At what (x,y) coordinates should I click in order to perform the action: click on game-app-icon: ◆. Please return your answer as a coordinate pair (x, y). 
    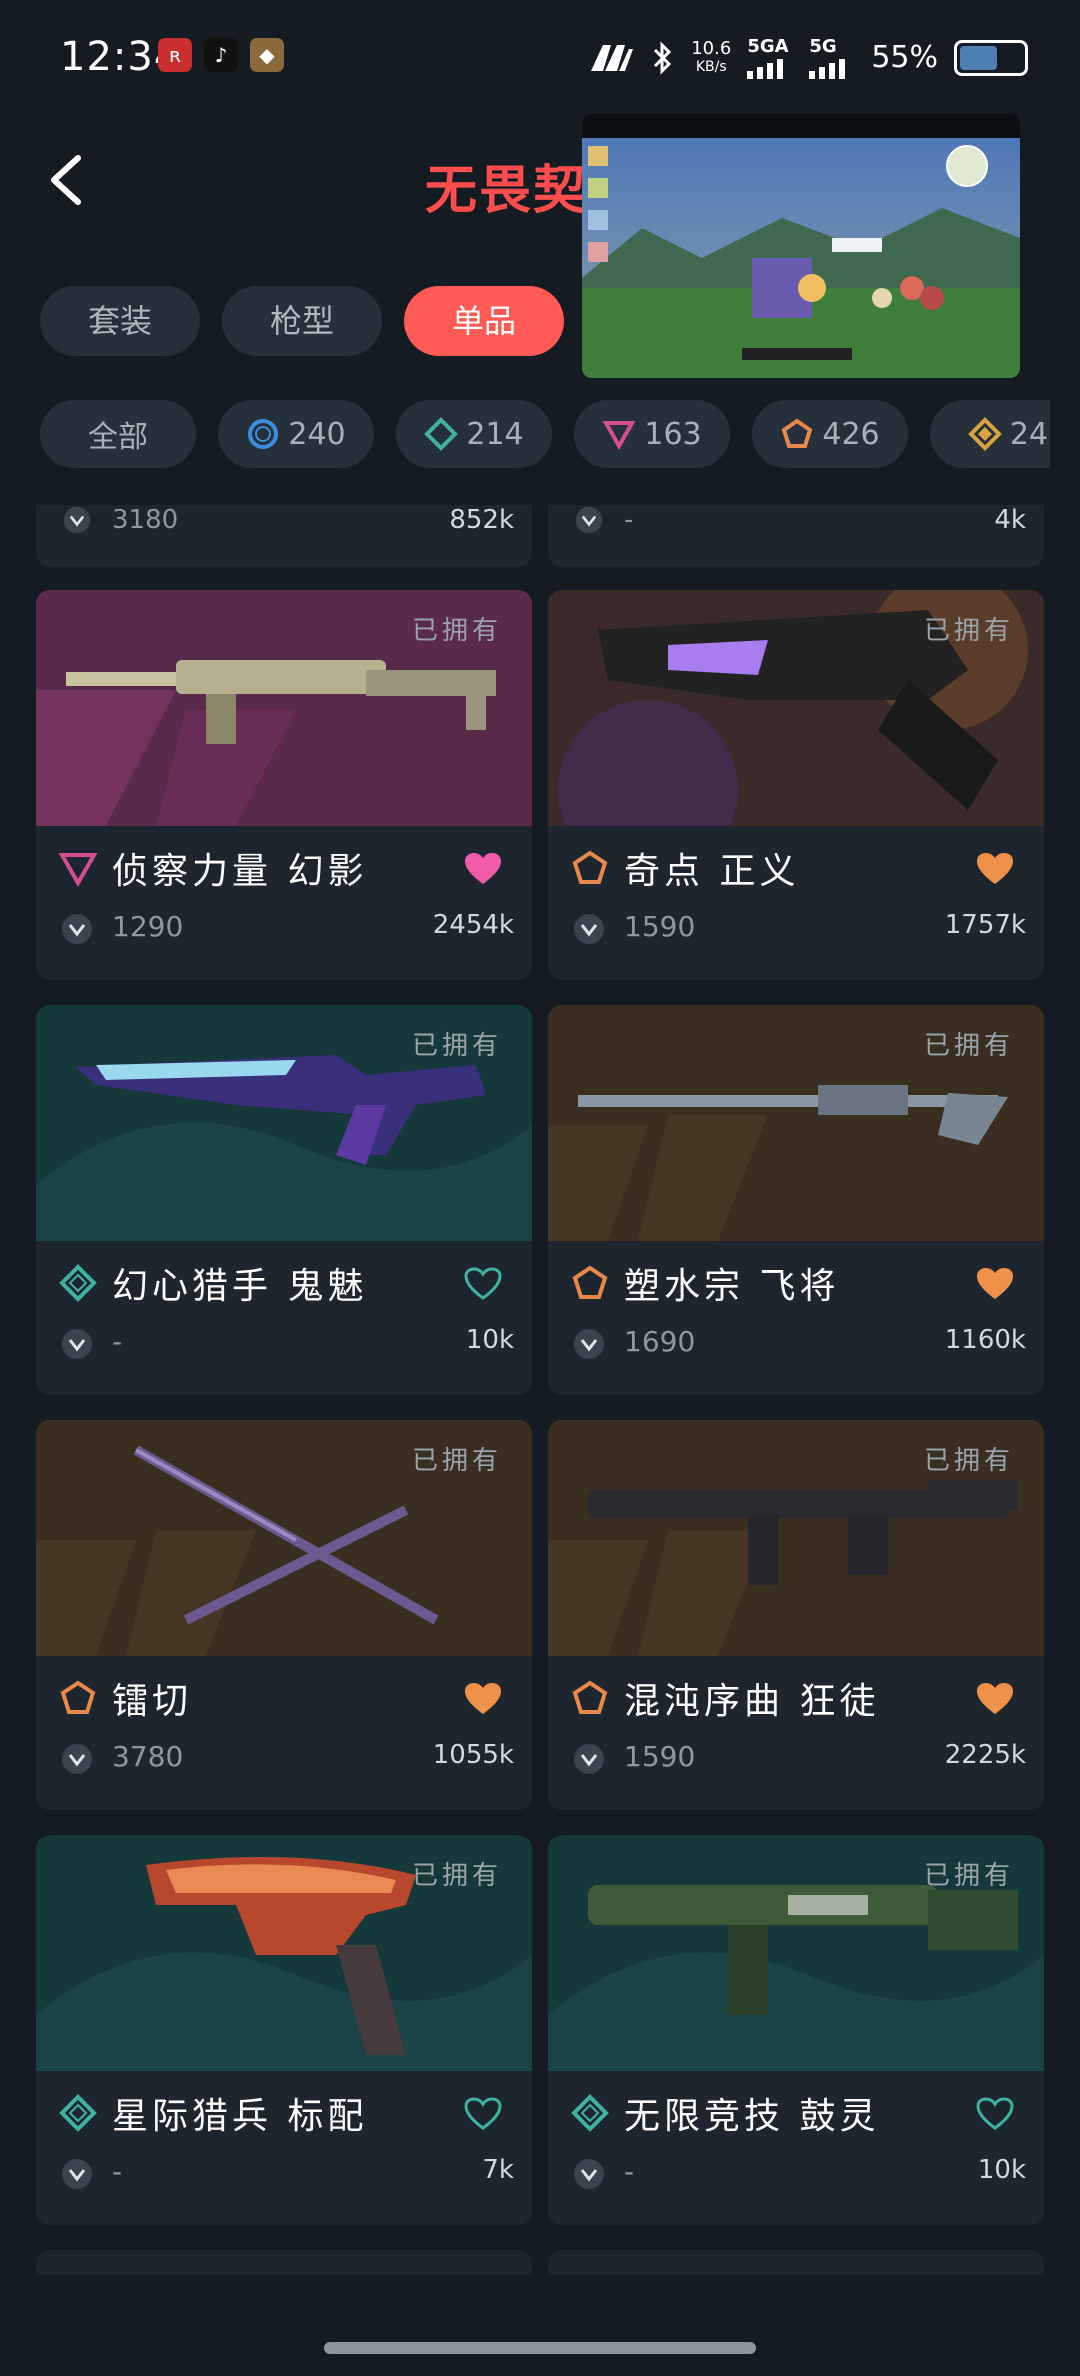
    Looking at the image, I should click on (267, 55).